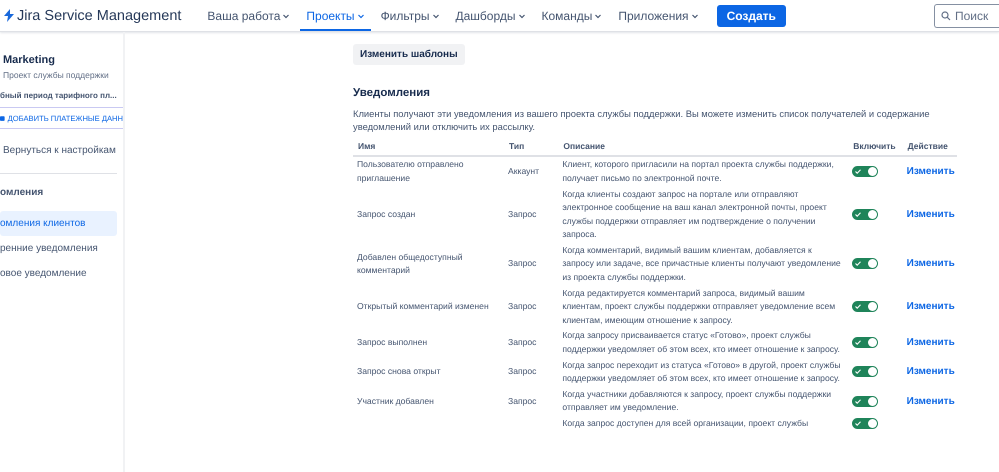 The width and height of the screenshot is (999, 472). What do you see at coordinates (428, 146) in the screenshot?
I see `column-header: Имя` at bounding box center [428, 146].